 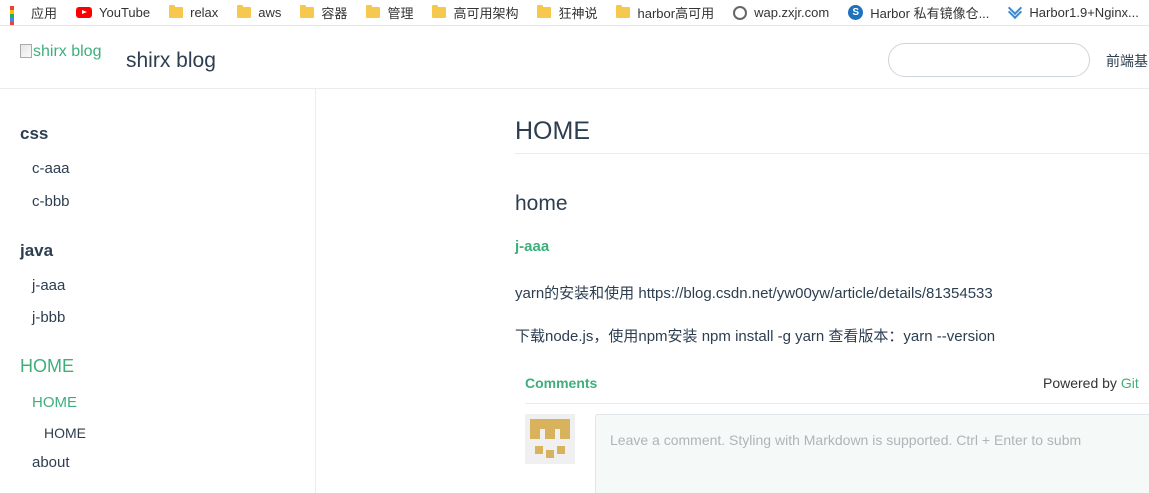 I want to click on sidebar-item-j-bbb: j-bbb, so click(x=48, y=317).